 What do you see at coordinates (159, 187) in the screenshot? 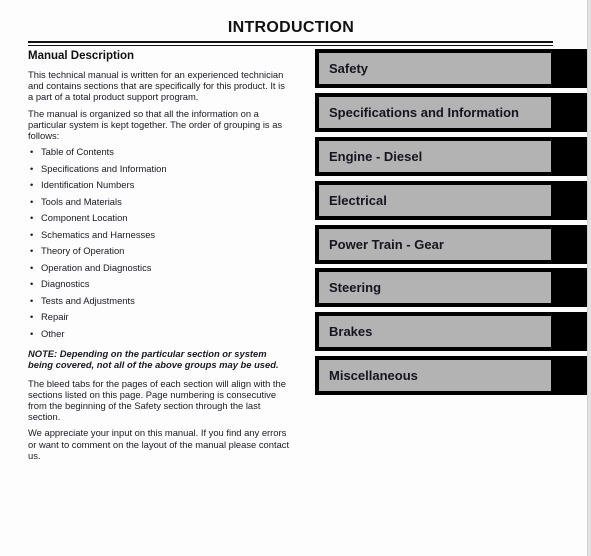
I see `list-item: • Identification Numbers` at bounding box center [159, 187].